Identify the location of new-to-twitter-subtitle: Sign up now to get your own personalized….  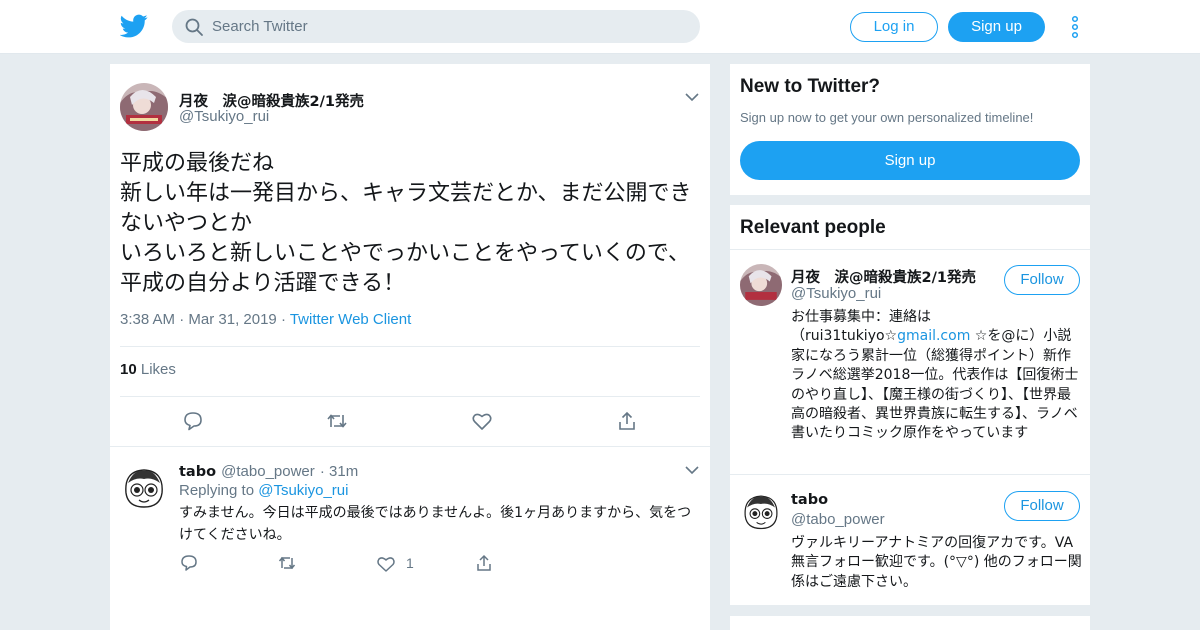
(887, 117).